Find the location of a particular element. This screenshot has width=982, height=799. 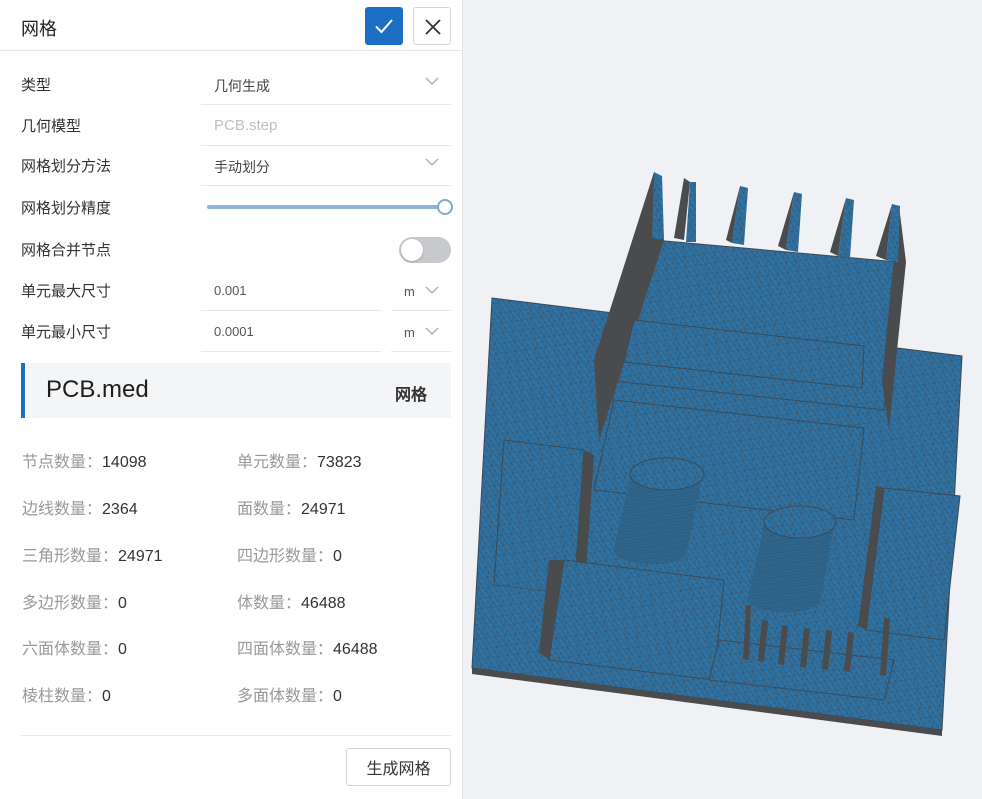

precision-slider-track is located at coordinates (326, 207).